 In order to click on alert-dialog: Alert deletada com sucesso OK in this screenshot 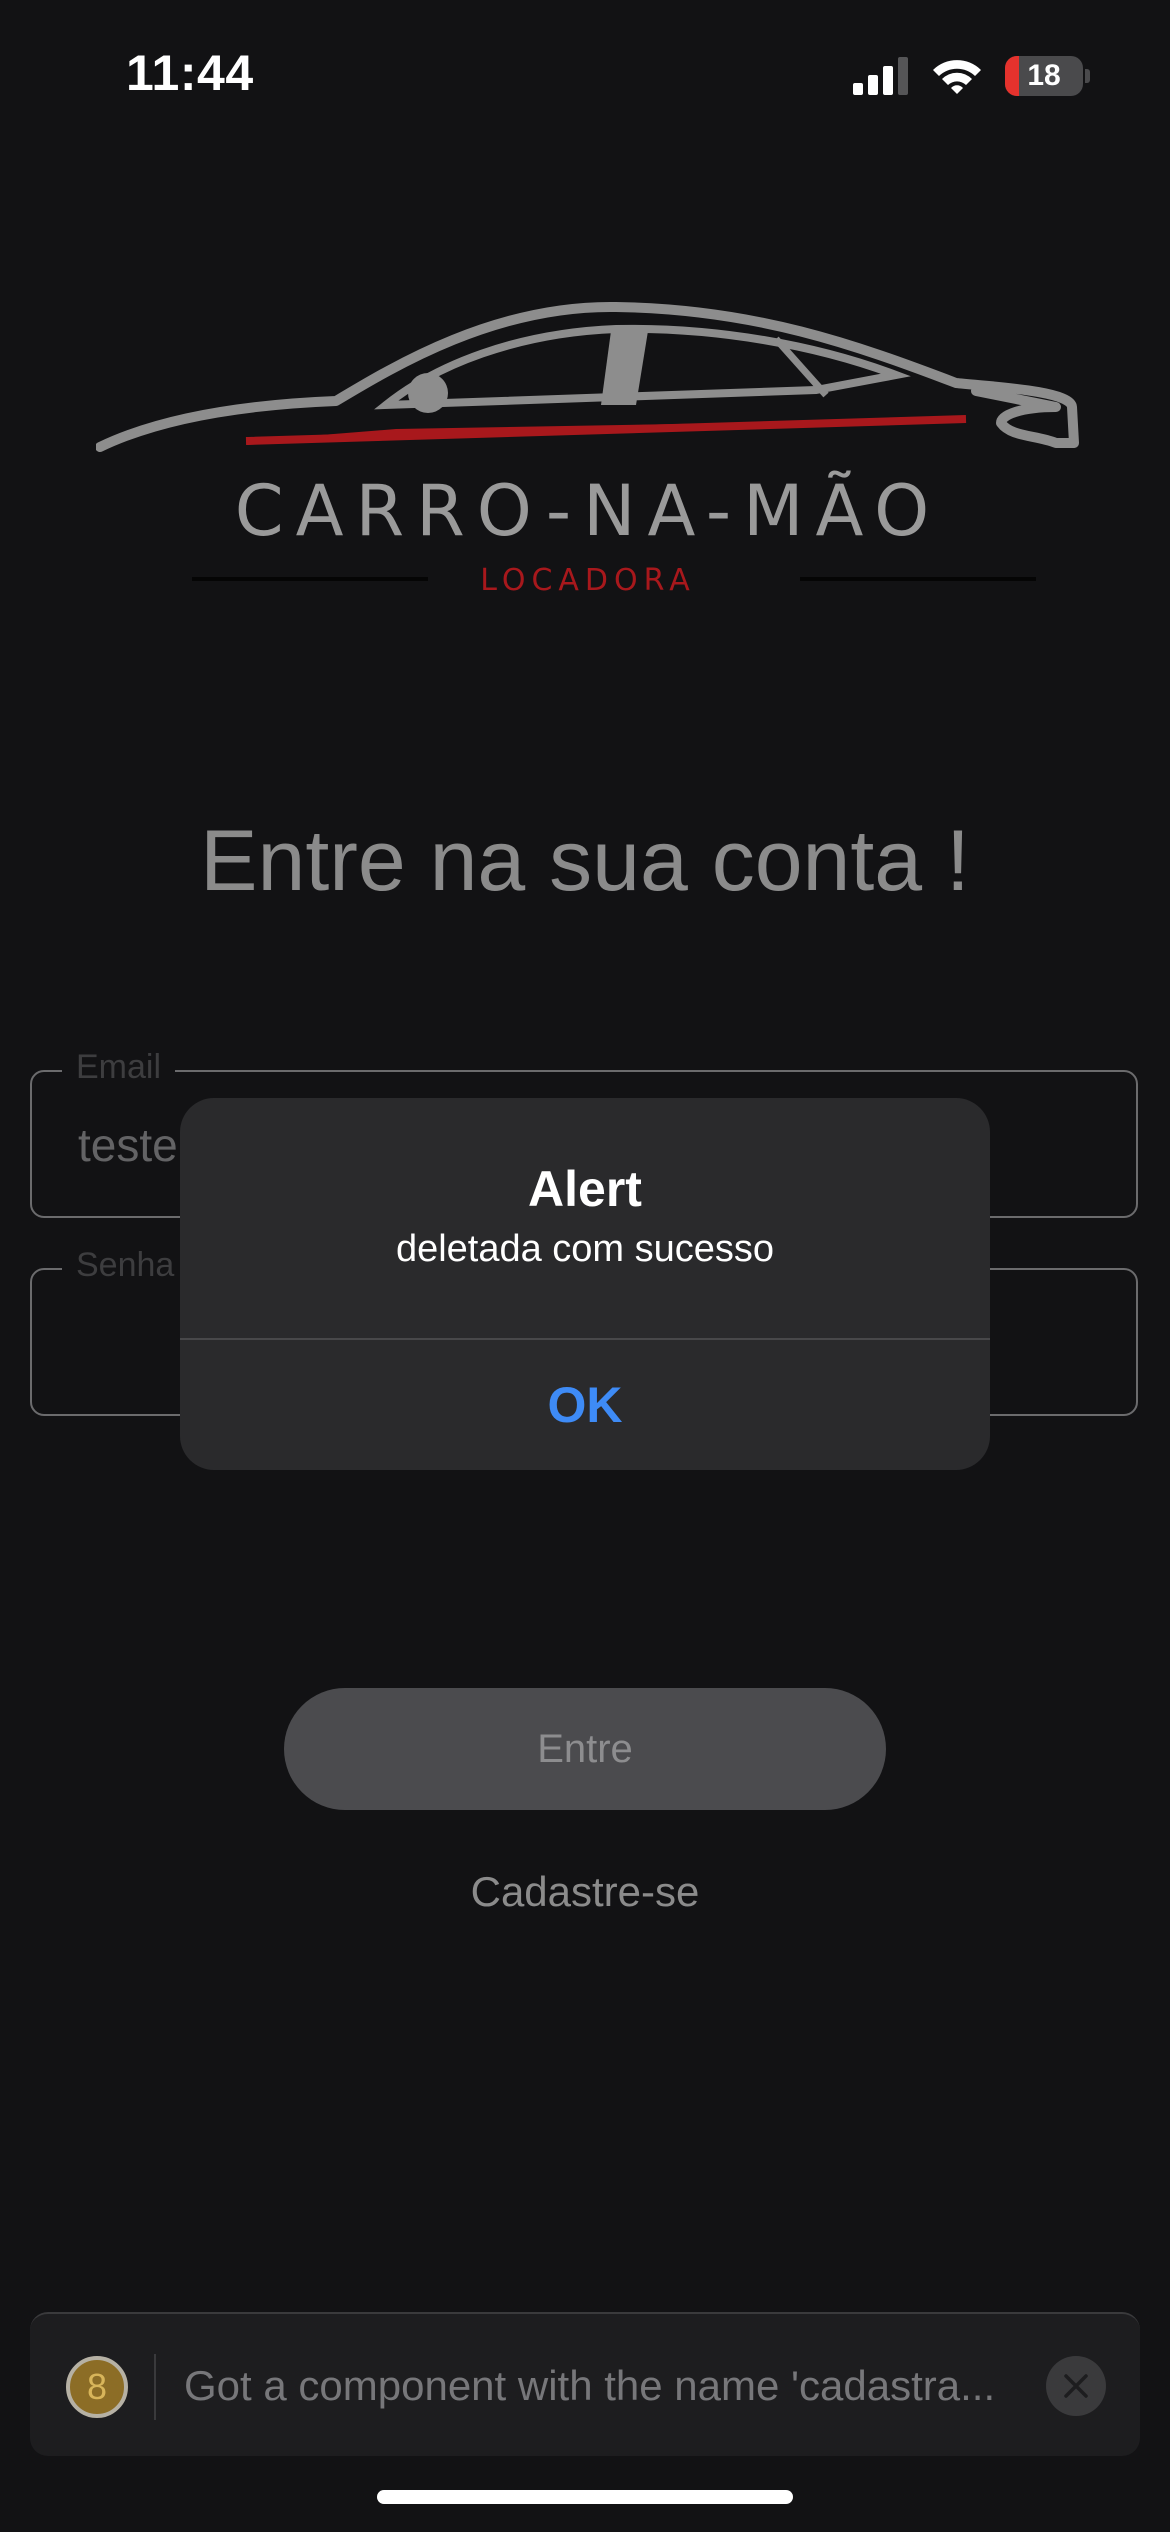, I will do `click(585, 1284)`.